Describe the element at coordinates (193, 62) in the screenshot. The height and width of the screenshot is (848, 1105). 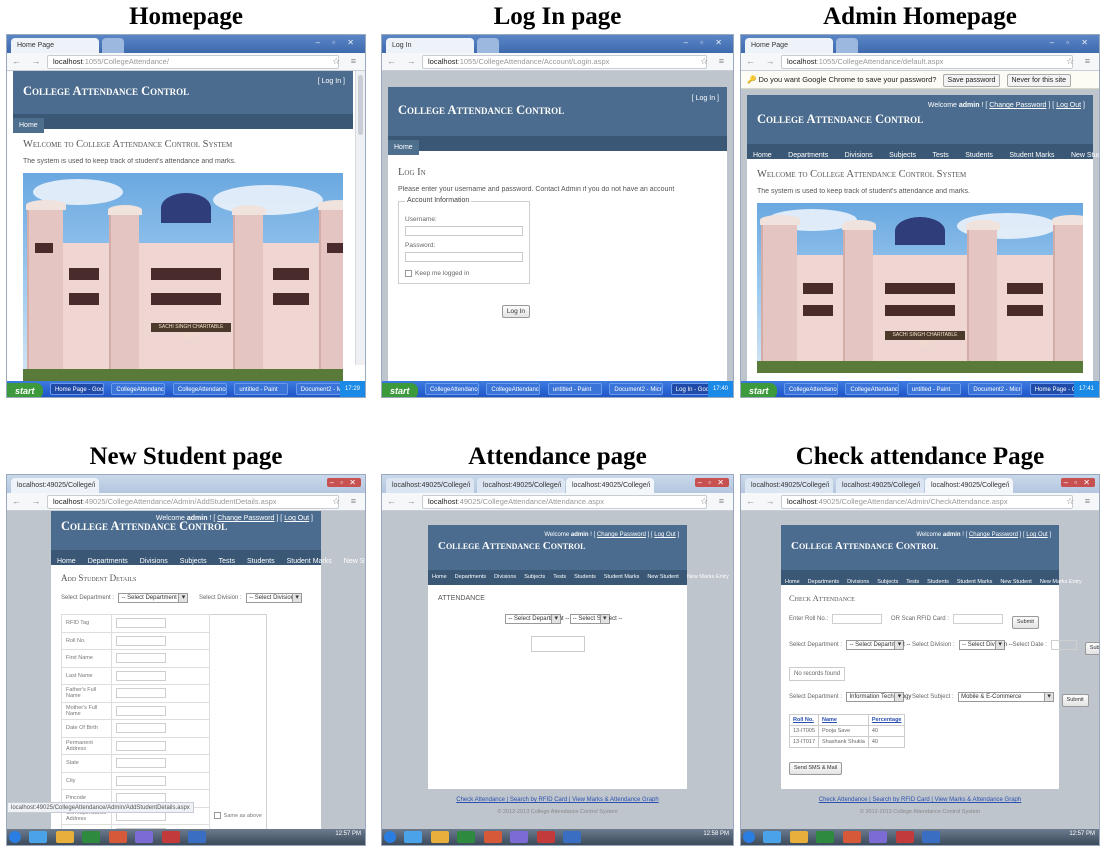
I see `address-bar: localhost:1055/CollegeAttendance/` at that location.